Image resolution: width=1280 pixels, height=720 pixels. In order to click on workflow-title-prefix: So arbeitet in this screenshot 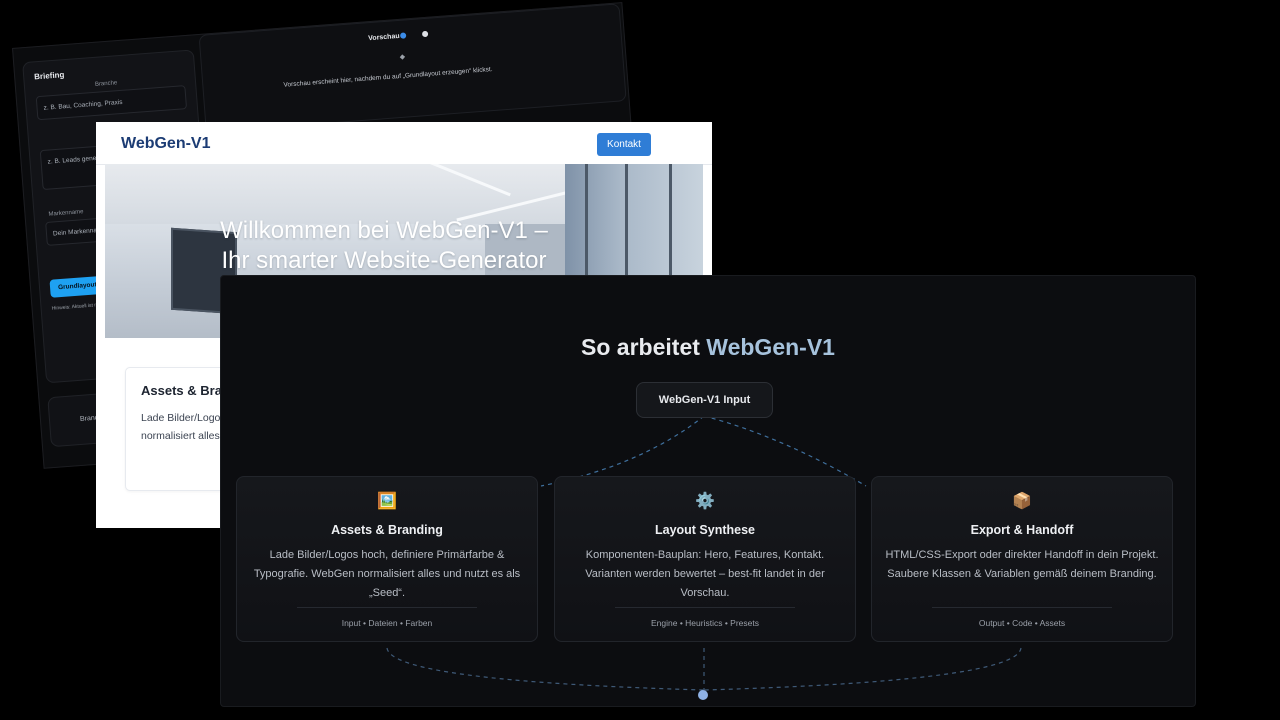, I will do `click(644, 347)`.